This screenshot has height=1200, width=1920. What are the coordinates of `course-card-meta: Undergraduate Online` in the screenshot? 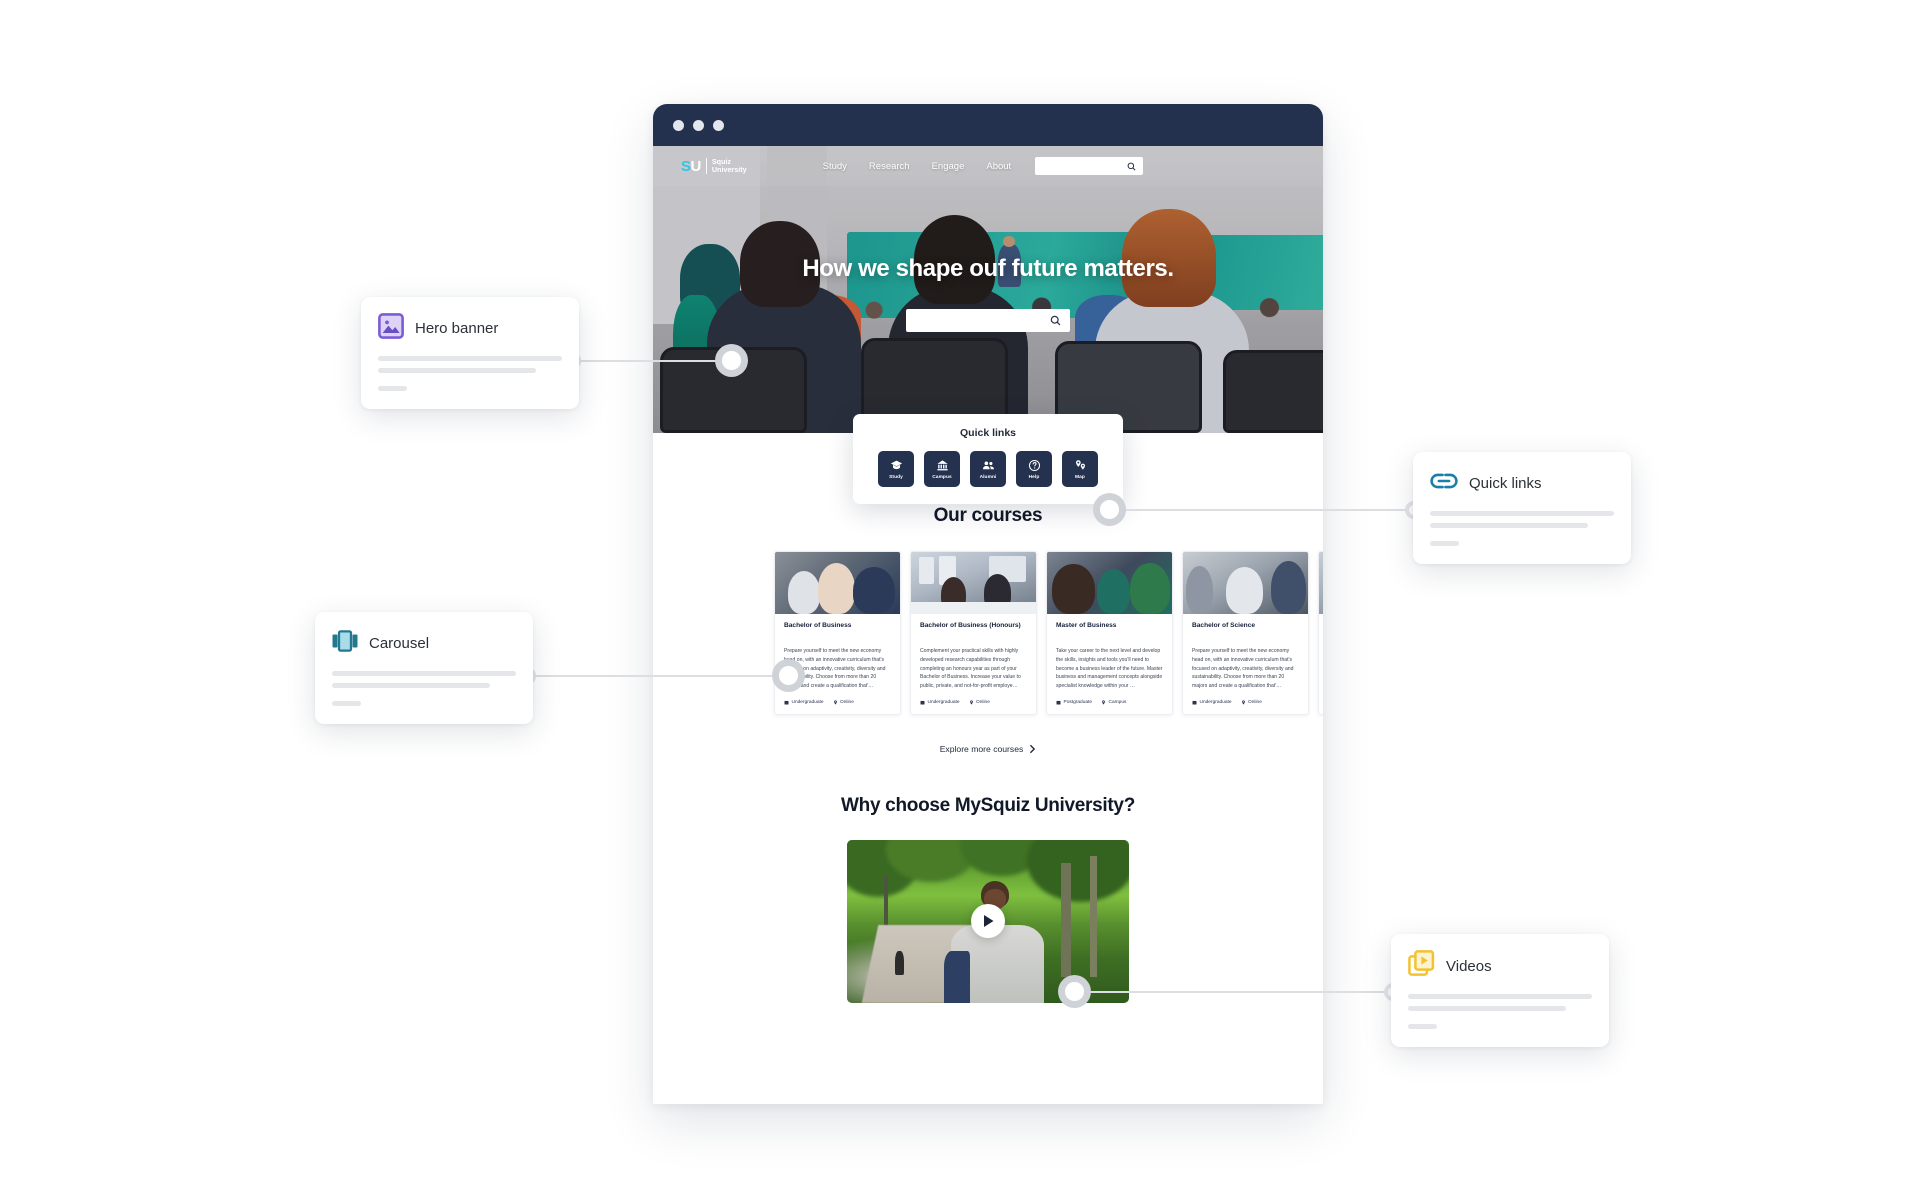 It's located at (837, 702).